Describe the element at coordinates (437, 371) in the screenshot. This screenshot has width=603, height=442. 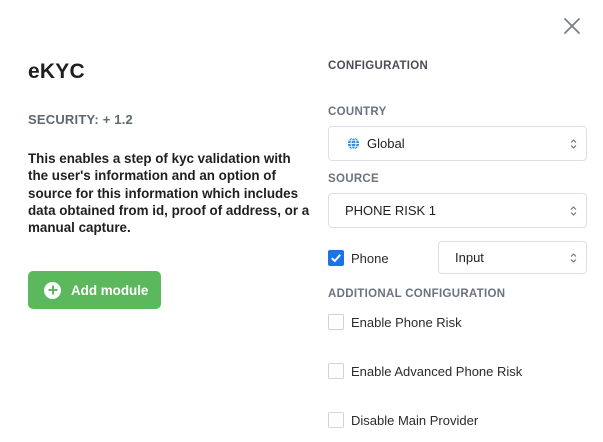
I see `enable-advanced-phone-risk-label: Enable Advanced Phone Risk` at that location.